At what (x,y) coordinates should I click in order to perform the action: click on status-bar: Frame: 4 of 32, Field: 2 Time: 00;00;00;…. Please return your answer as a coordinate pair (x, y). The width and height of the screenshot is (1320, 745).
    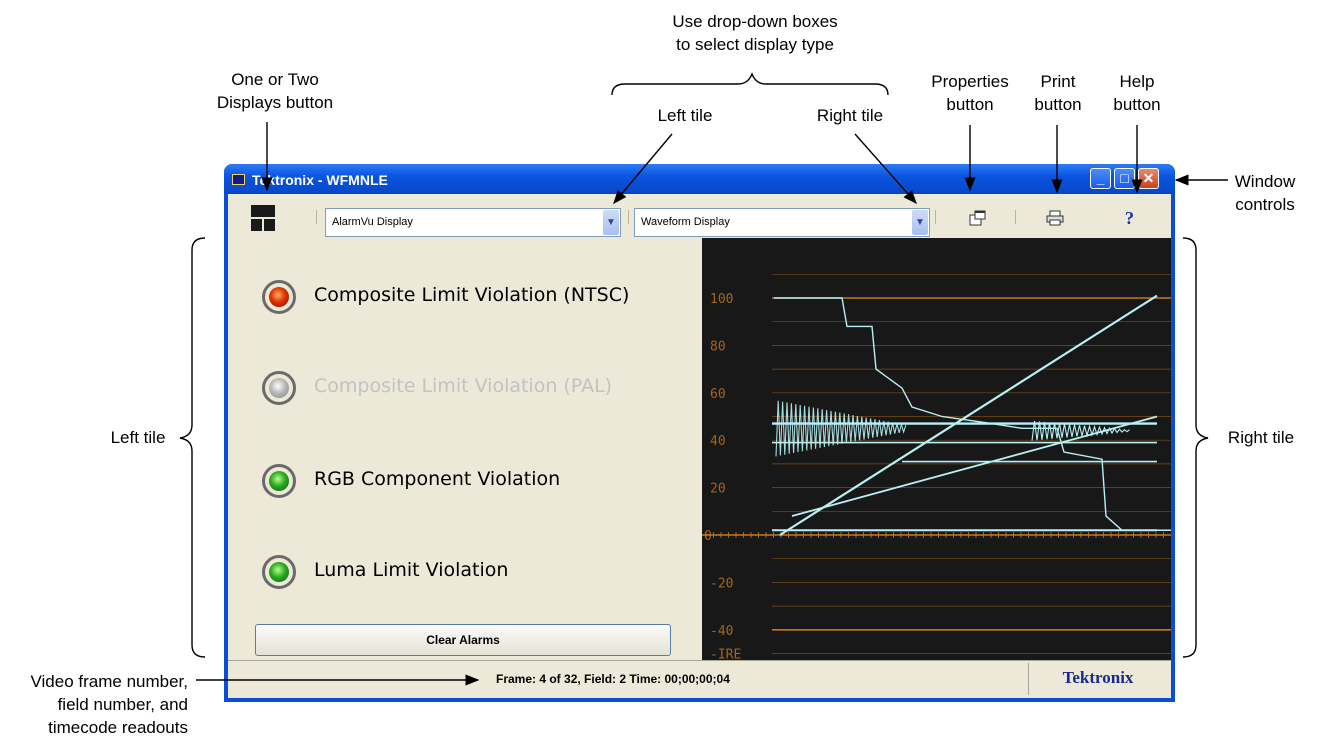
    Looking at the image, I should click on (699, 679).